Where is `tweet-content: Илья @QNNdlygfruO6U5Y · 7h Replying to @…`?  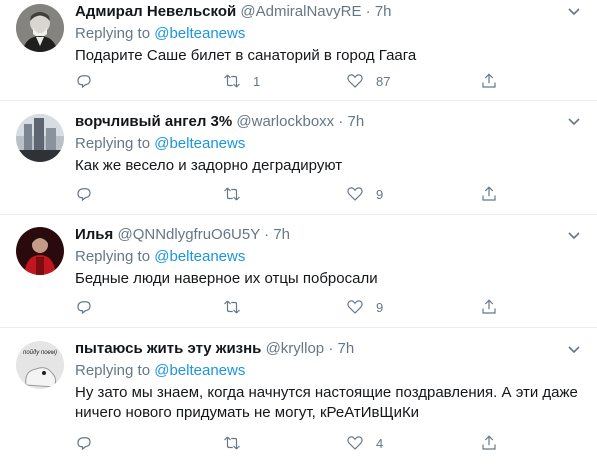
tweet-content: Илья @QNNdlygfruO6U5Y · 7h Replying to @… is located at coordinates (332, 257).